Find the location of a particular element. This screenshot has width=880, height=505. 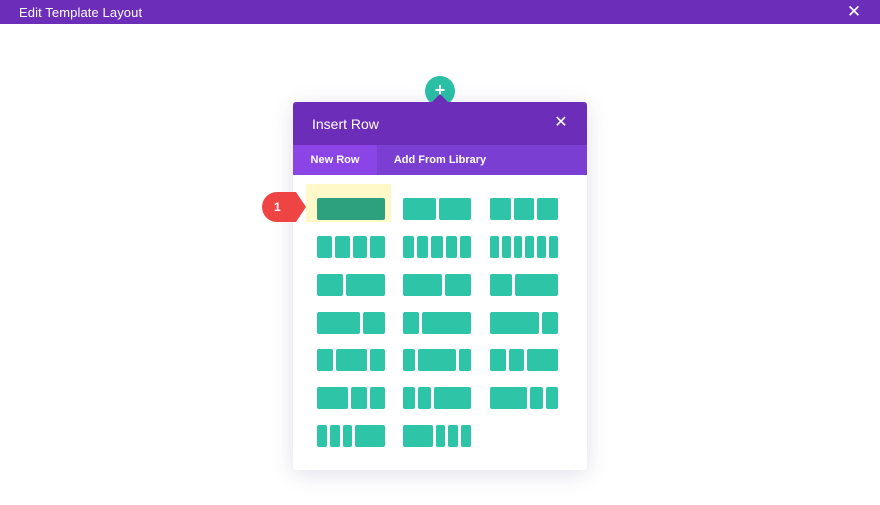

modal-tabs: New Row Add From Library is located at coordinates (440, 160).